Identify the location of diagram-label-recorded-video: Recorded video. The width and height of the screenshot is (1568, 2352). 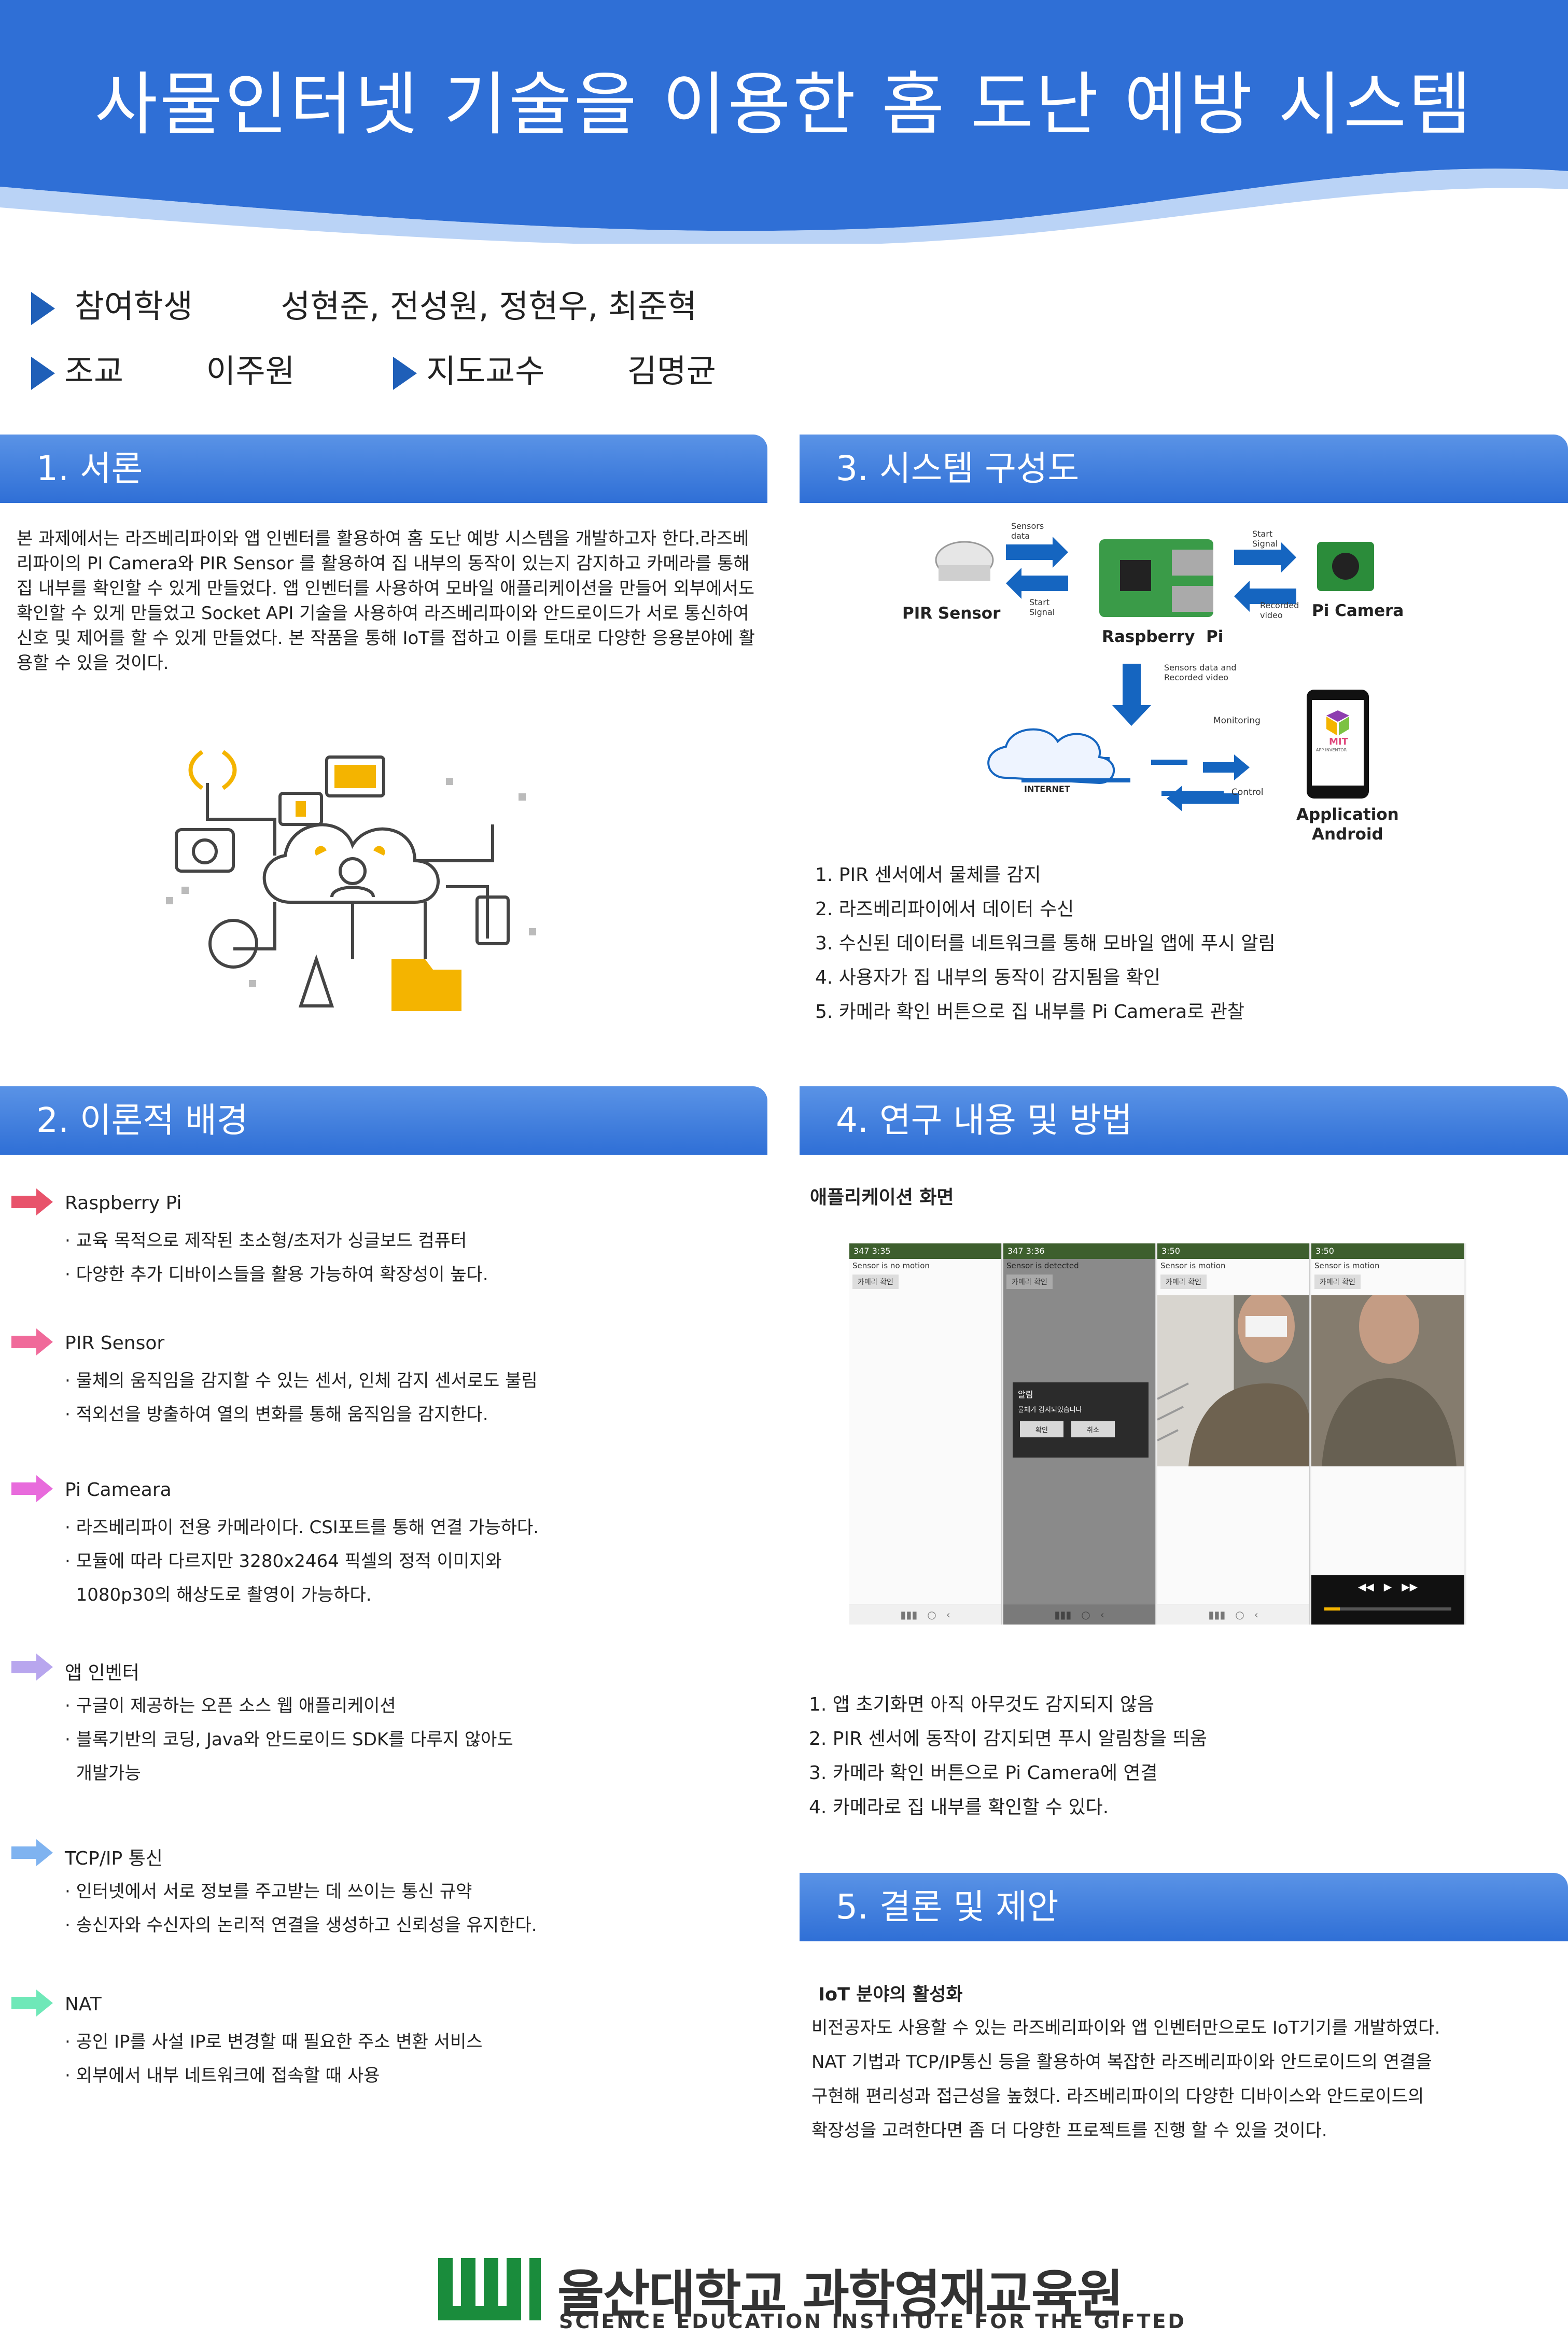
(1279, 610).